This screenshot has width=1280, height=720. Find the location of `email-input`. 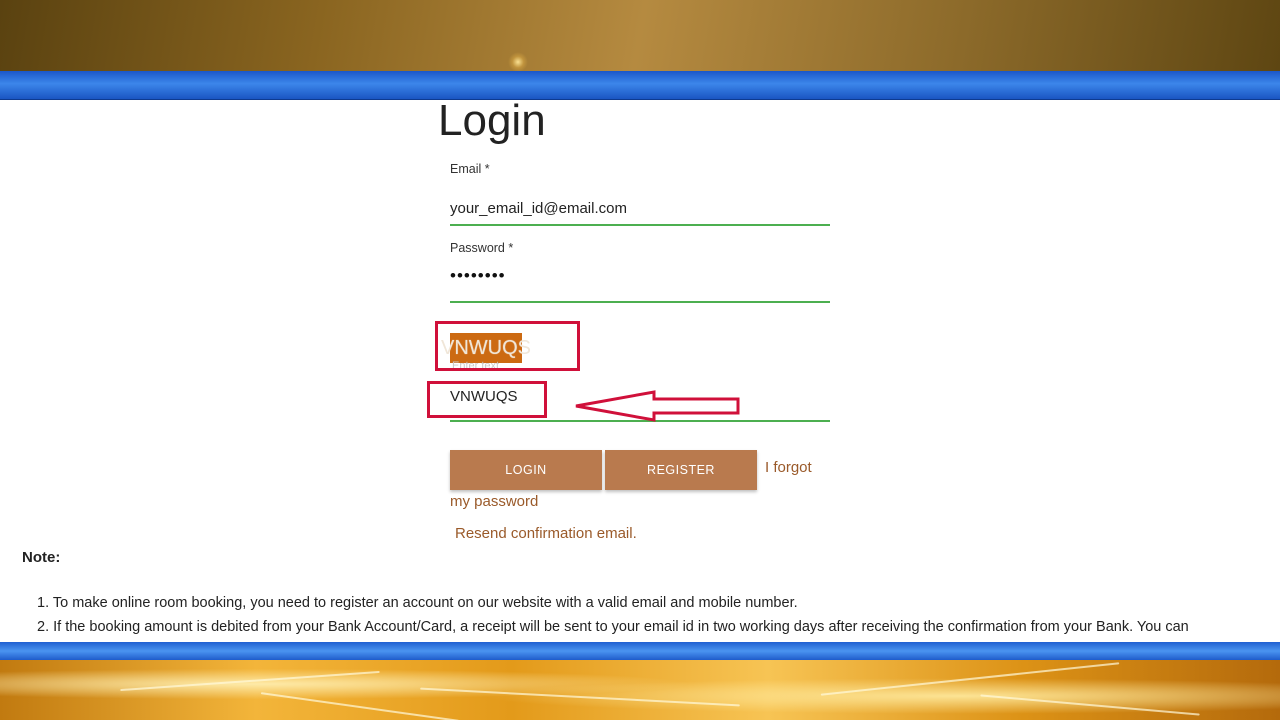

email-input is located at coordinates (640, 209).